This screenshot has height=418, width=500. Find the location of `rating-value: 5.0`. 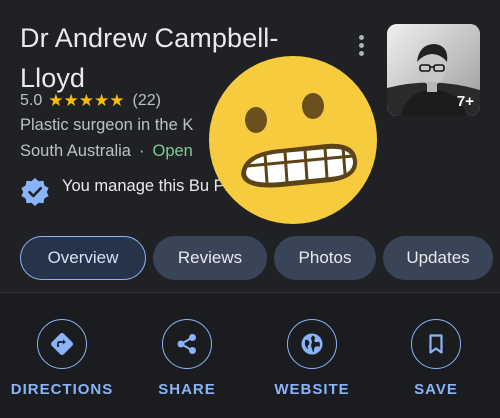

rating-value: 5.0 is located at coordinates (31, 100).